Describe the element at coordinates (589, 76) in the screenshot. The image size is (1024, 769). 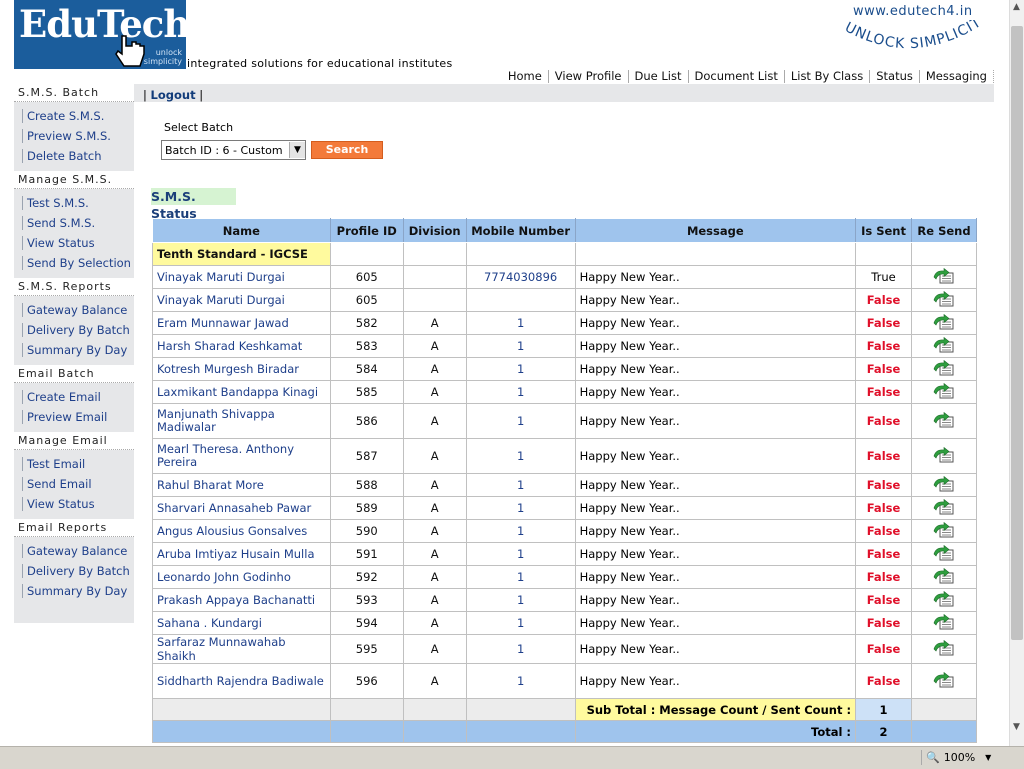
I see `topnav-item-view-profile: View Profile` at that location.